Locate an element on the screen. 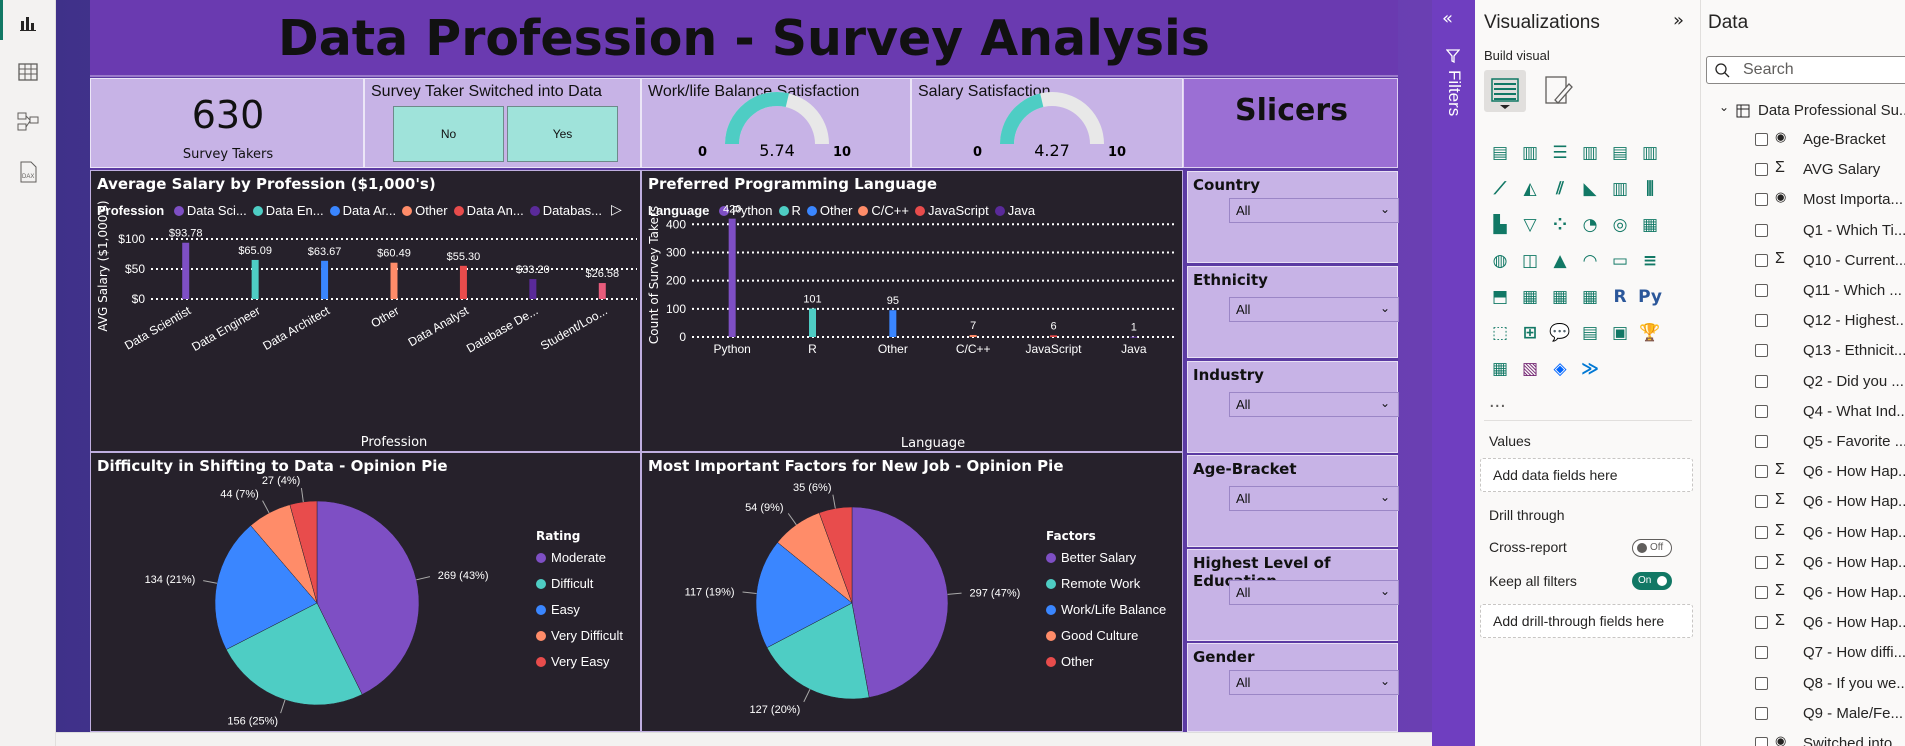  gauge-icon: ◠ is located at coordinates (1590, 261).